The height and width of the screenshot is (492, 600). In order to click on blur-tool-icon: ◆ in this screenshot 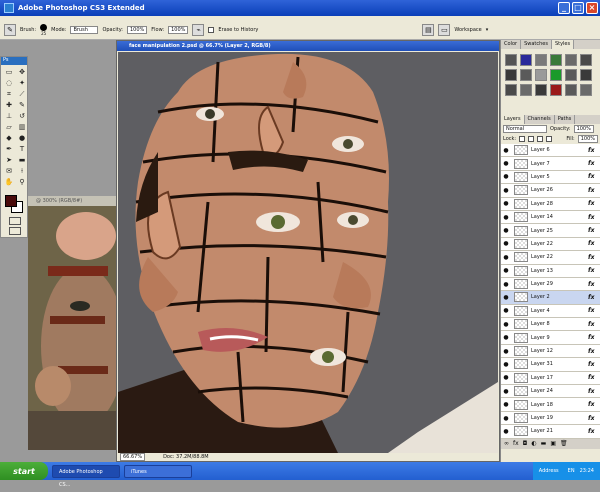, I will do `click(9, 138)`.